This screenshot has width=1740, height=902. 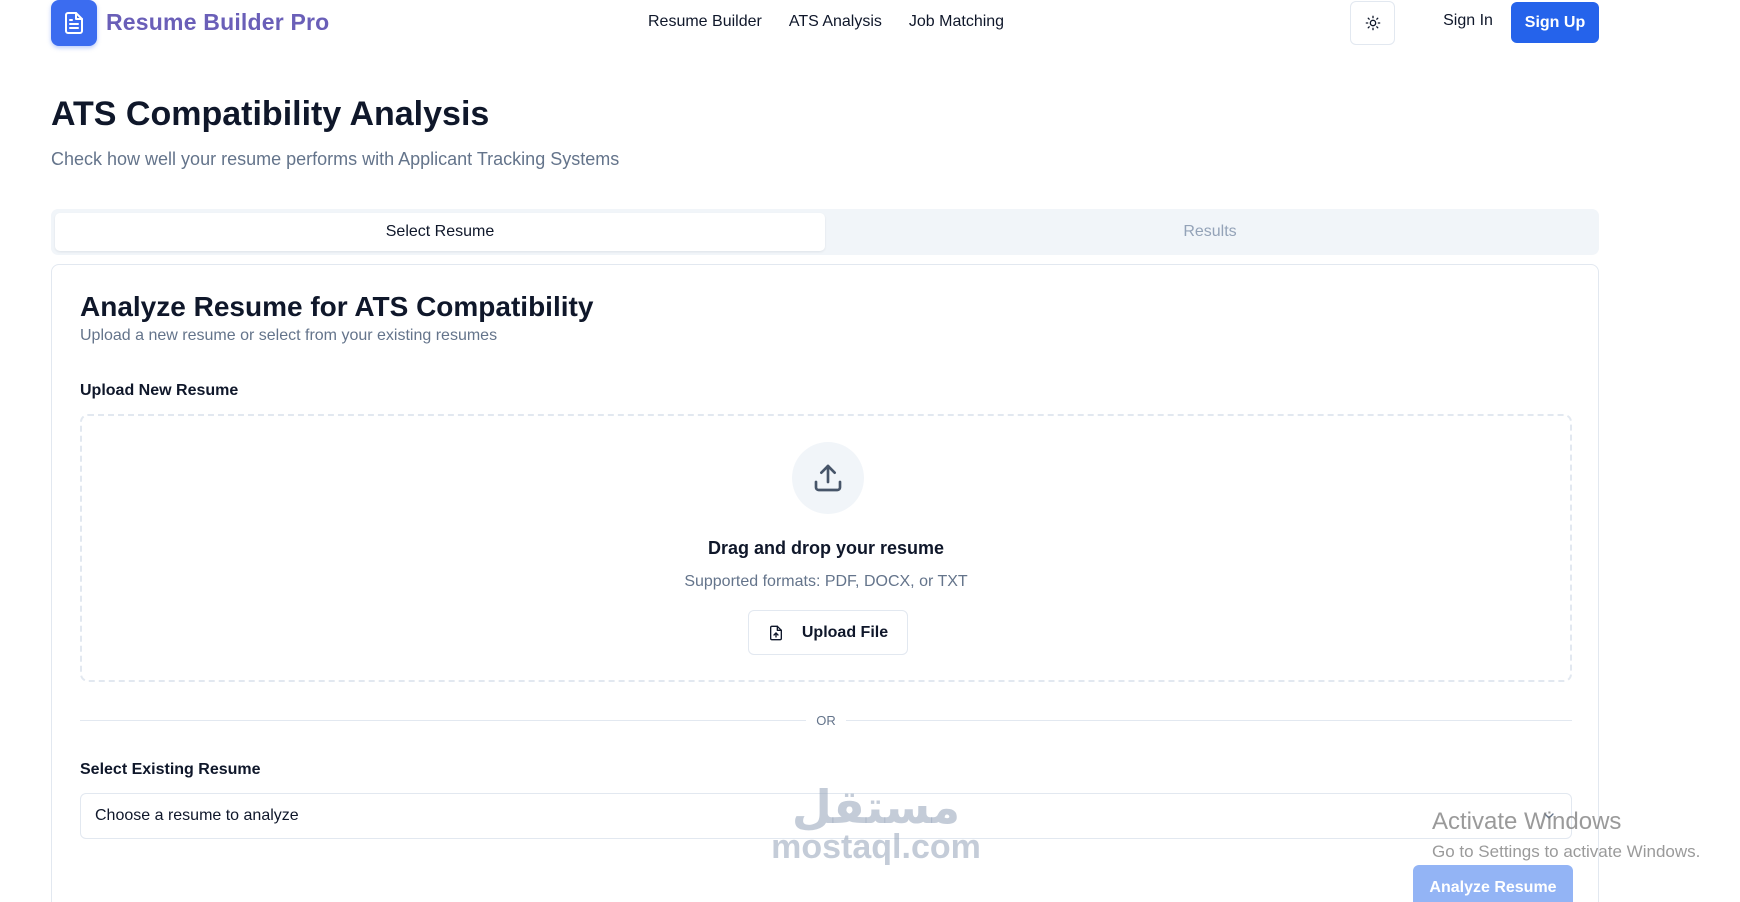 What do you see at coordinates (876, 807) in the screenshot?
I see `watermark-arabic: مستقل` at bounding box center [876, 807].